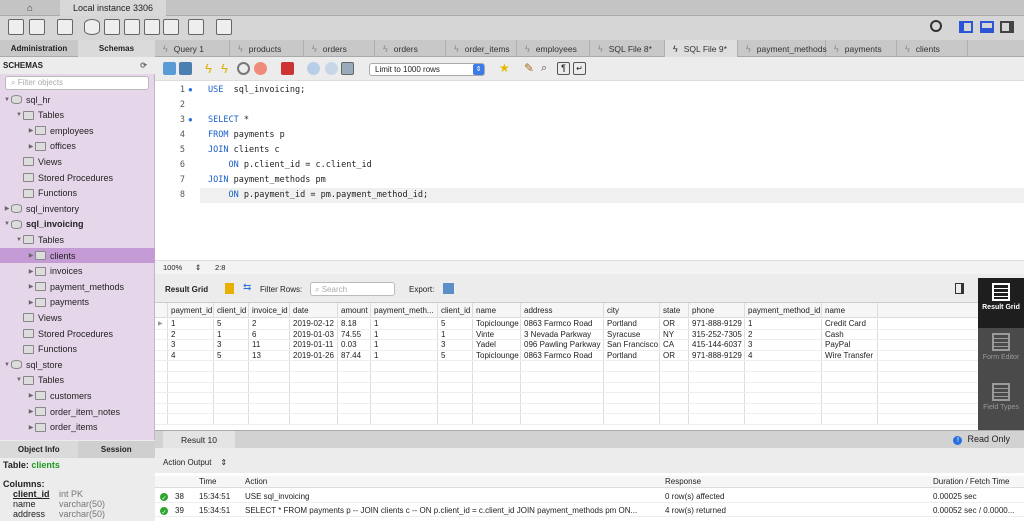 The width and height of the screenshot is (1024, 521). I want to click on action-output-select: Action Output ⇕, so click(195, 462).